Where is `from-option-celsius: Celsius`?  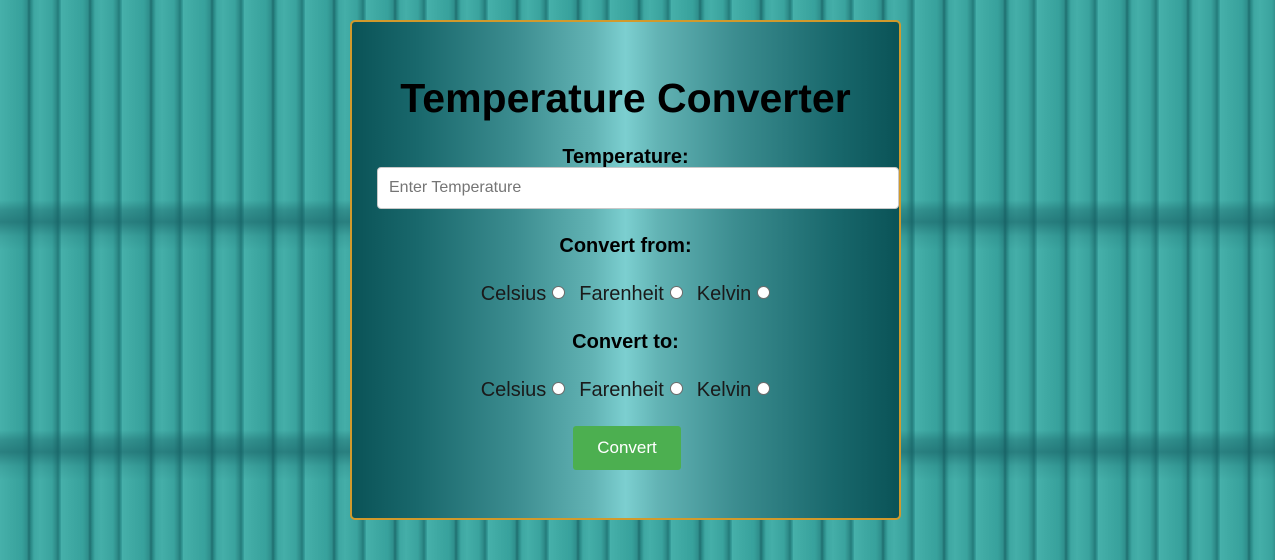
from-option-celsius: Celsius is located at coordinates (523, 294).